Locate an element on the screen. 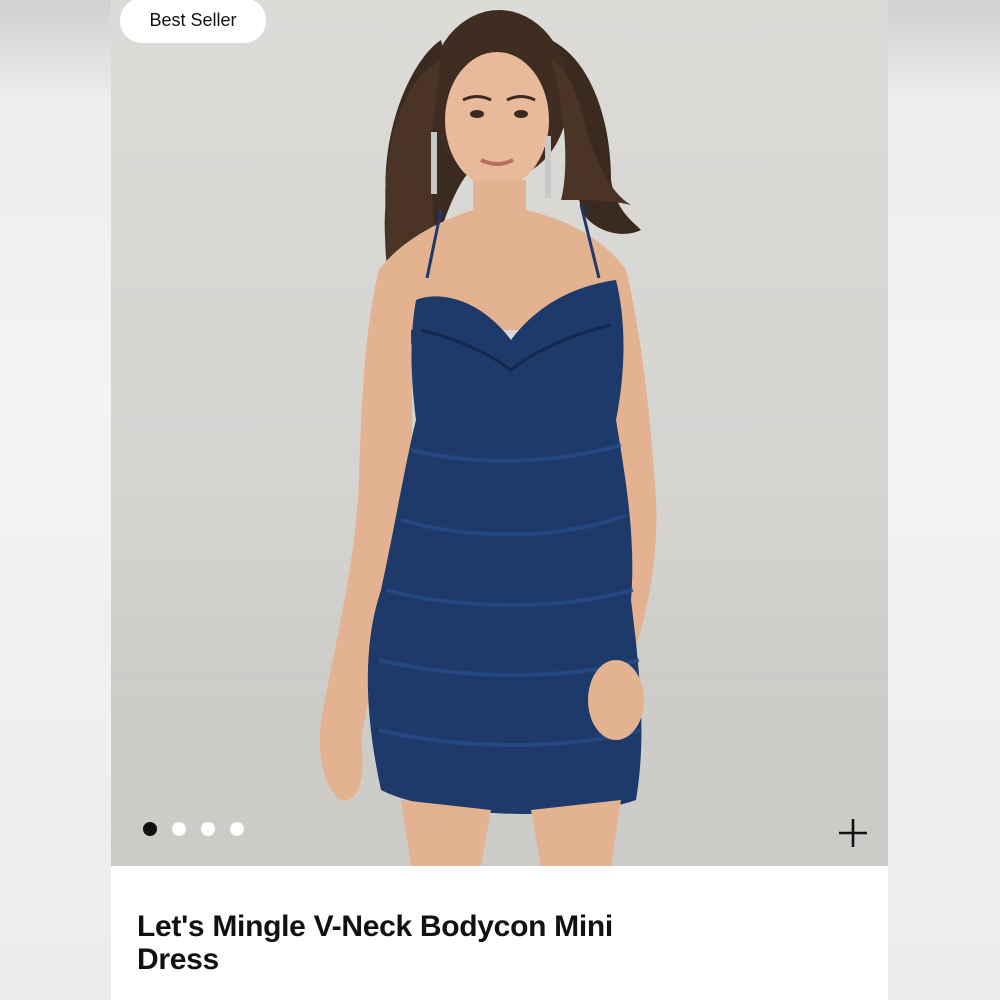 The image size is (1000, 1000). add-to-bag-button is located at coordinates (853, 833).